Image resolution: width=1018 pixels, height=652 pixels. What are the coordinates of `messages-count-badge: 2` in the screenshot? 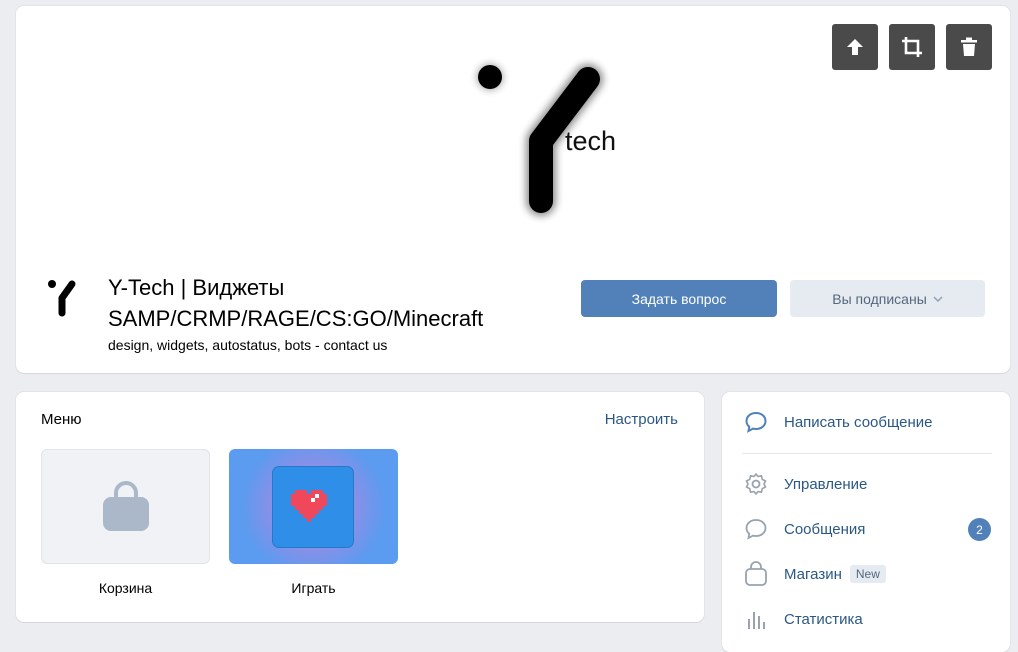 It's located at (979, 529).